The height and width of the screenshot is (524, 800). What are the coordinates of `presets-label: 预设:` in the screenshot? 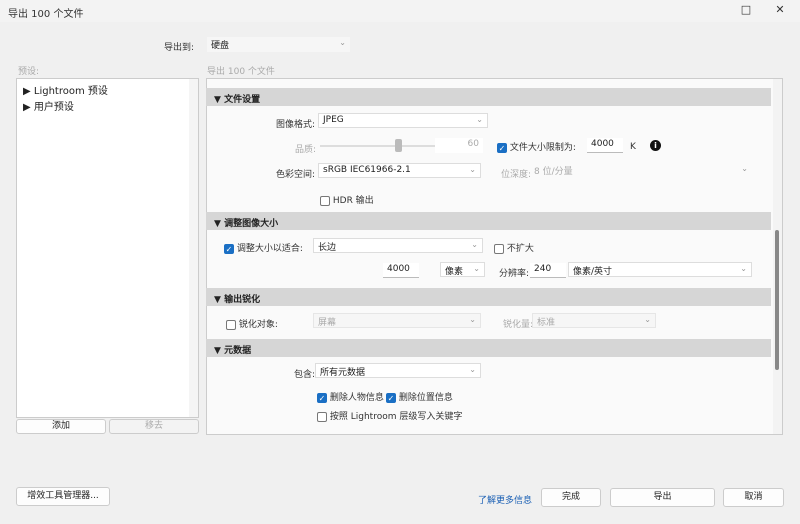 It's located at (29, 72).